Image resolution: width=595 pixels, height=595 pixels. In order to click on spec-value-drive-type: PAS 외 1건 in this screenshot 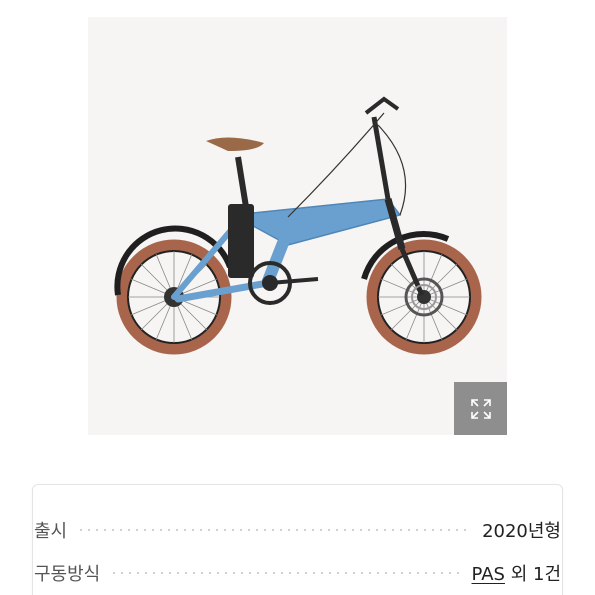, I will do `click(516, 573)`.